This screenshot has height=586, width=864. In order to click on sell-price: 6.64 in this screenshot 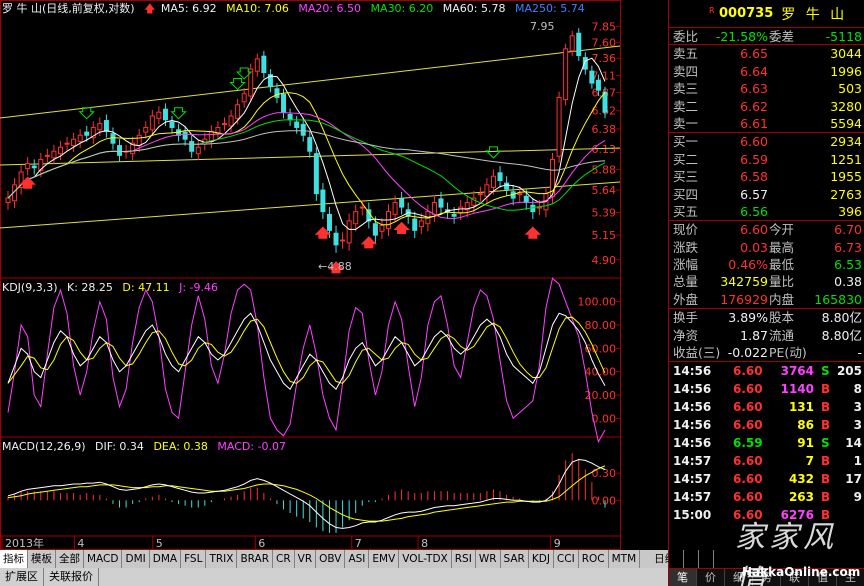, I will do `click(754, 71)`.